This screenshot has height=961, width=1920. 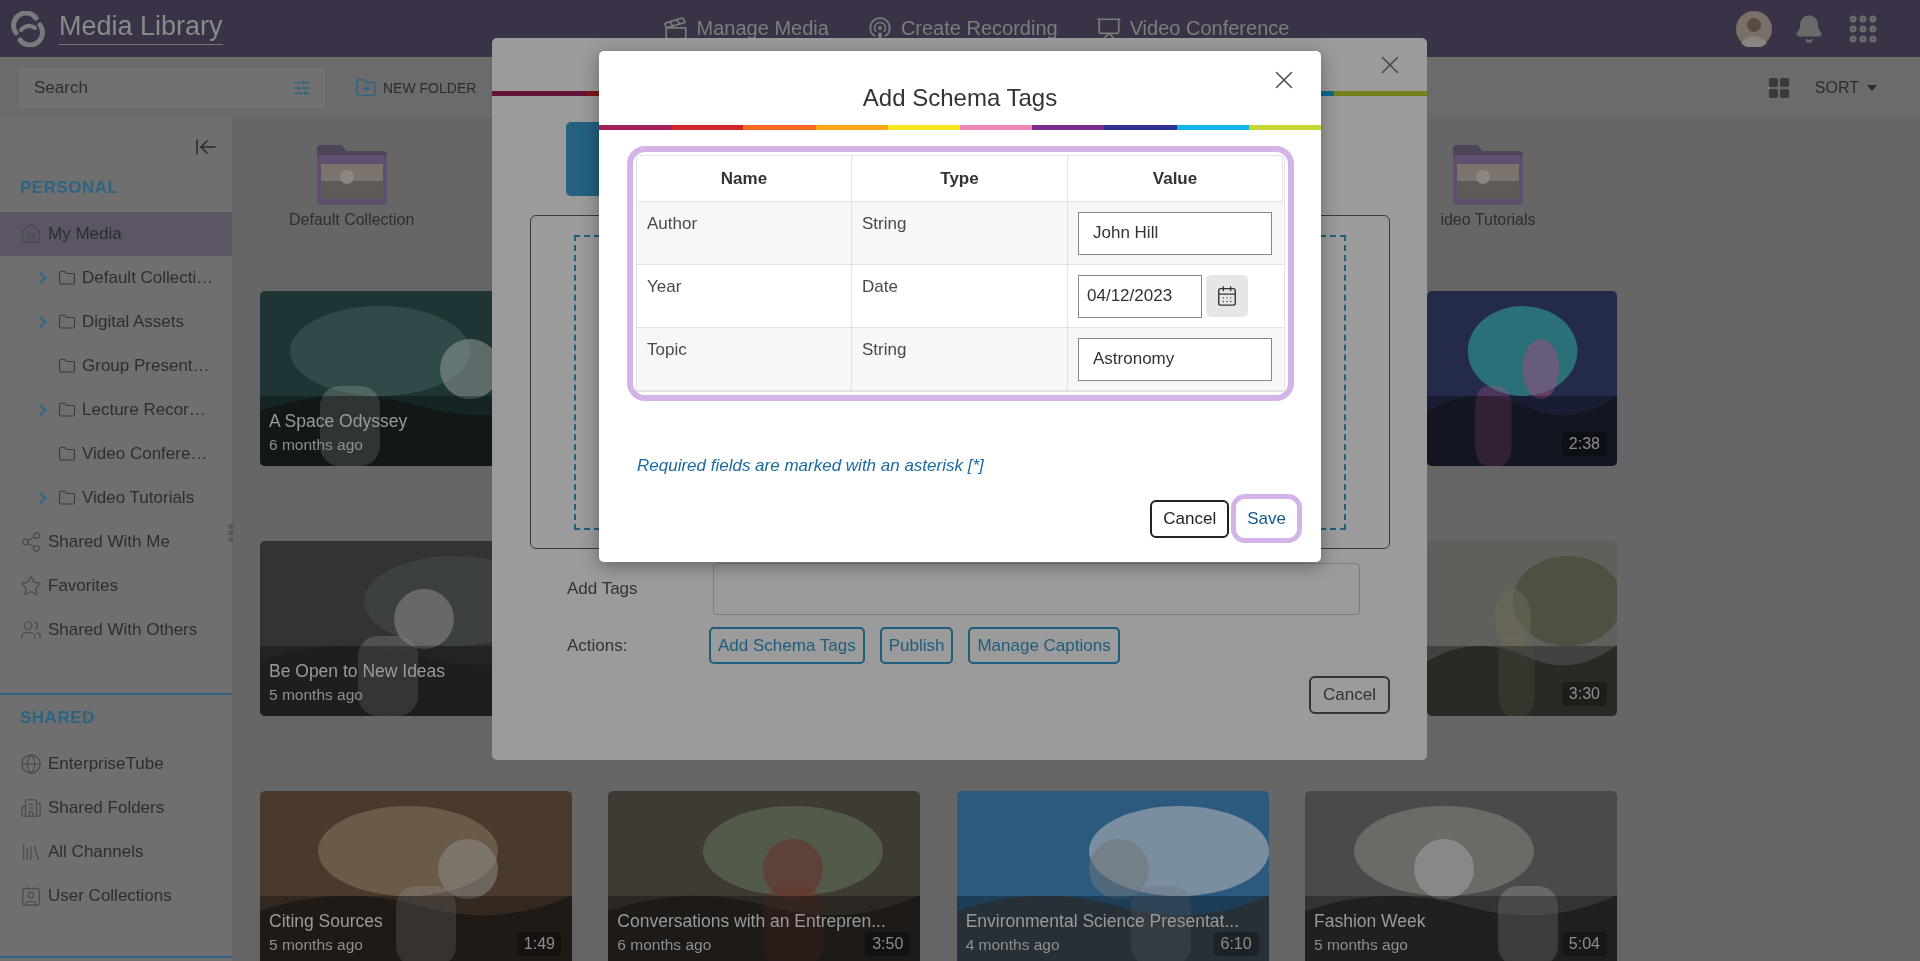 What do you see at coordinates (326, 921) in the screenshot?
I see `card-title: Citing Sources` at bounding box center [326, 921].